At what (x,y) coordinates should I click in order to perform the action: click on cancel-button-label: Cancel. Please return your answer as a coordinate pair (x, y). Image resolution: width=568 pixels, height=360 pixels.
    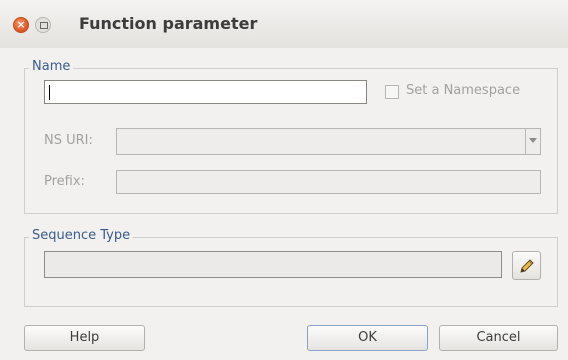
    Looking at the image, I should click on (498, 337).